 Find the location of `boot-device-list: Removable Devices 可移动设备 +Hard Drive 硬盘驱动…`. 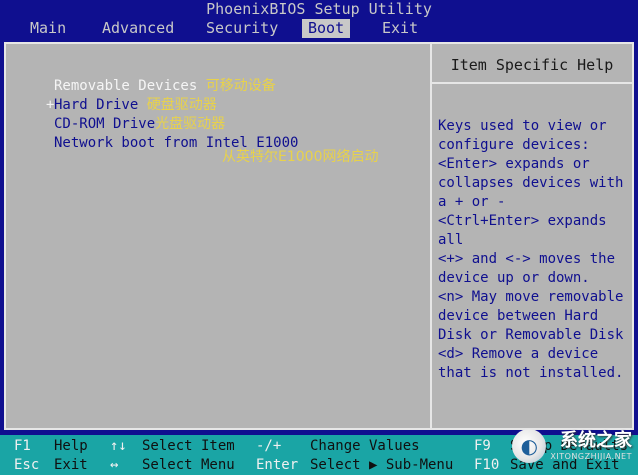

boot-device-list: Removable Devices 可移动设备 +Hard Drive 硬盘驱动… is located at coordinates (172, 115).